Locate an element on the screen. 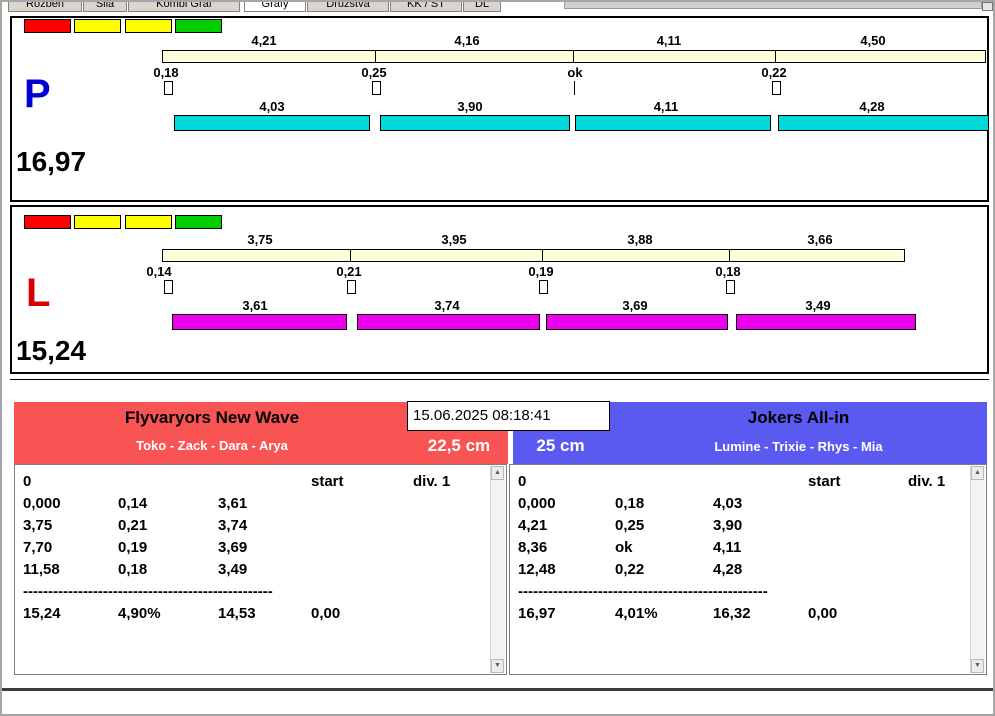 The image size is (995, 716). cell: 3,90 is located at coordinates (728, 525).